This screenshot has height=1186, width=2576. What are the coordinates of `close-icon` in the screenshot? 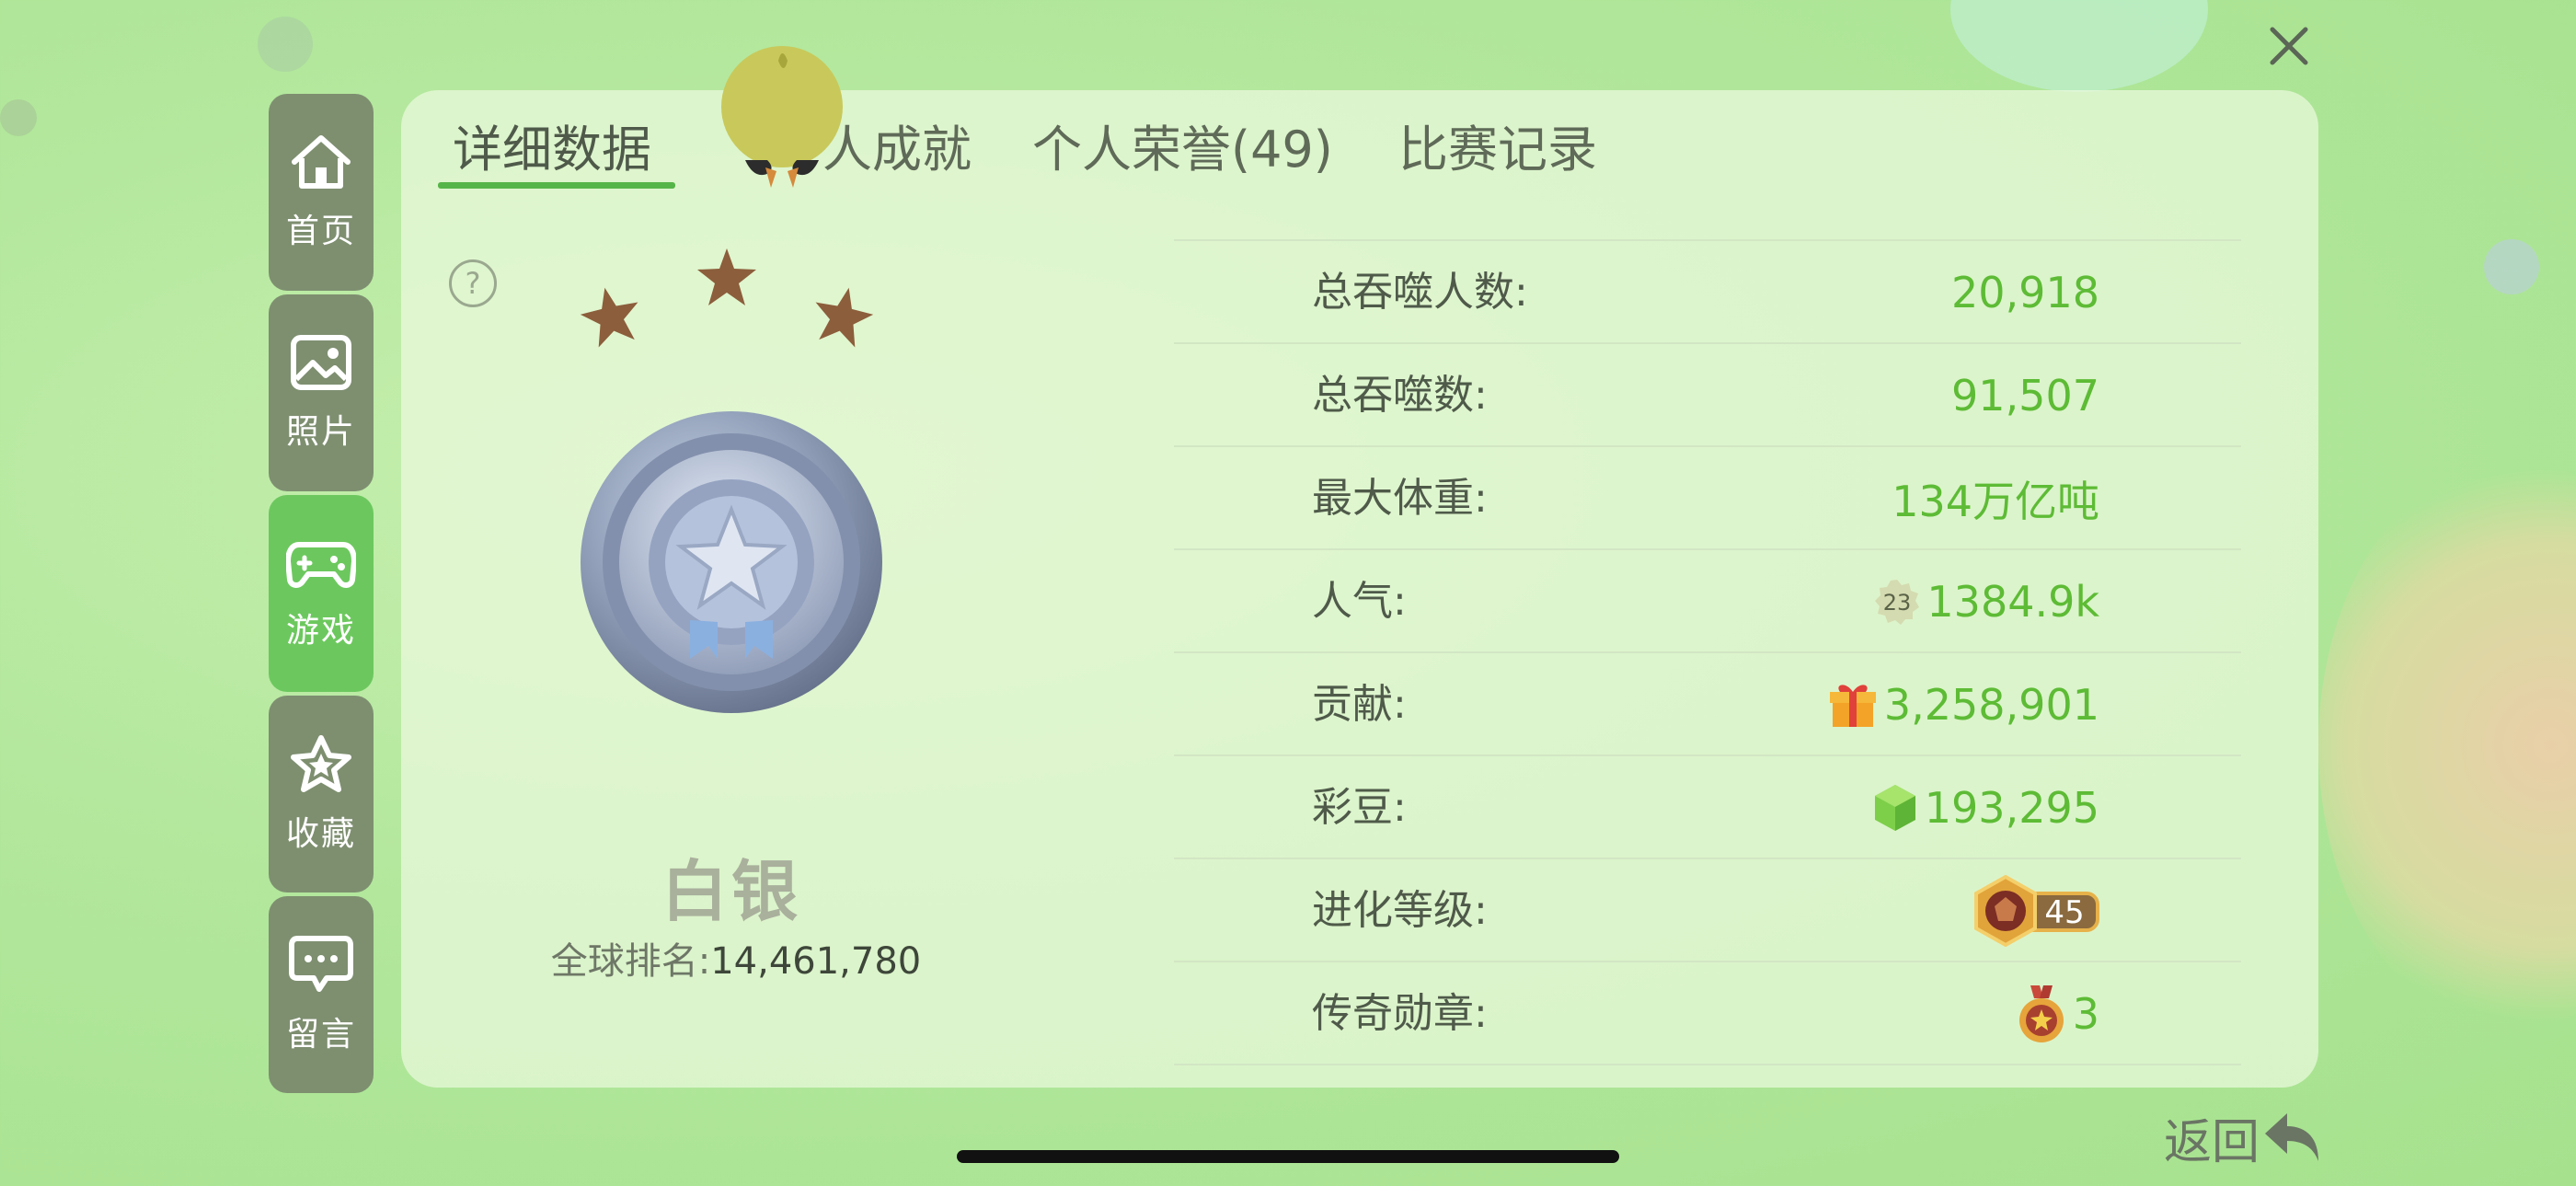 It's located at (2289, 46).